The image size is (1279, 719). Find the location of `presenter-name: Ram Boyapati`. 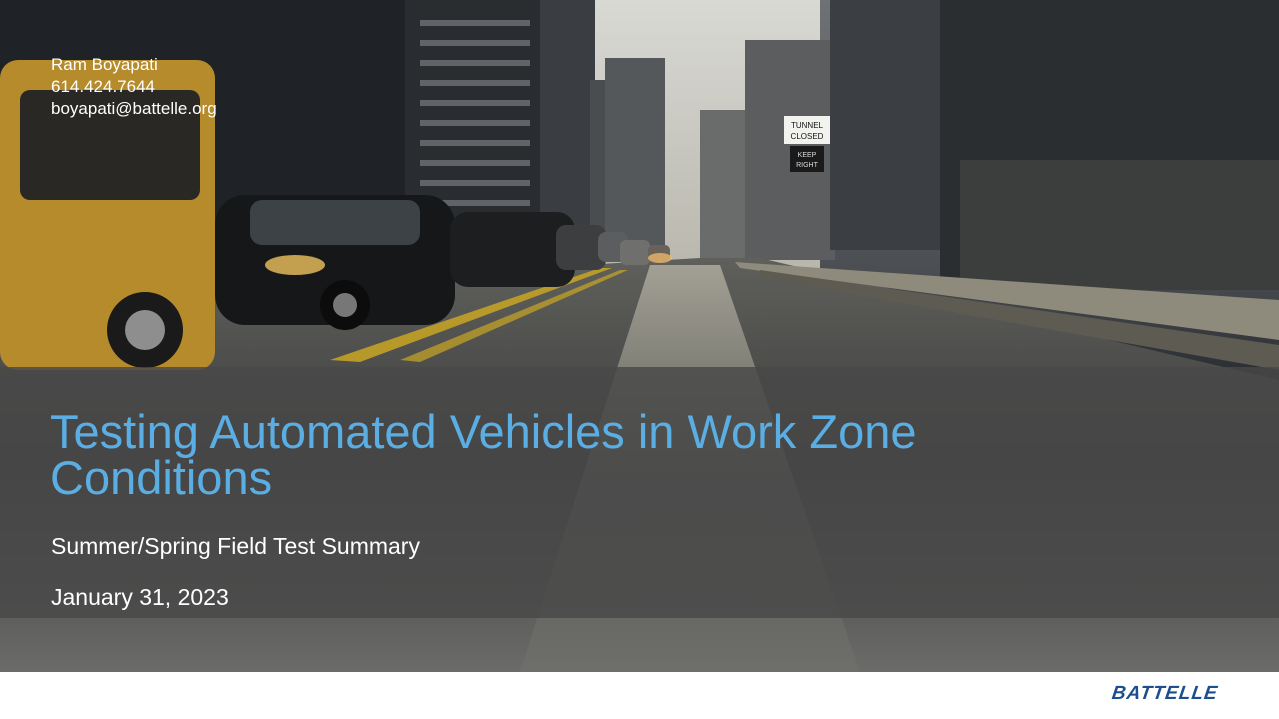

presenter-name: Ram Boyapati is located at coordinates (104, 64).